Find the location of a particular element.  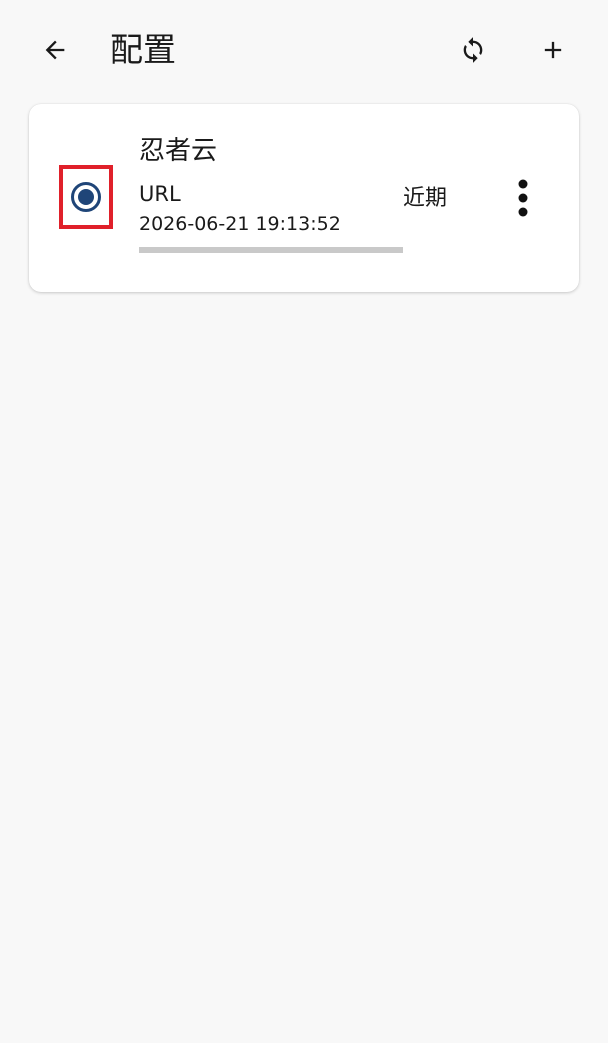

arrow-left-icon is located at coordinates (55, 50).